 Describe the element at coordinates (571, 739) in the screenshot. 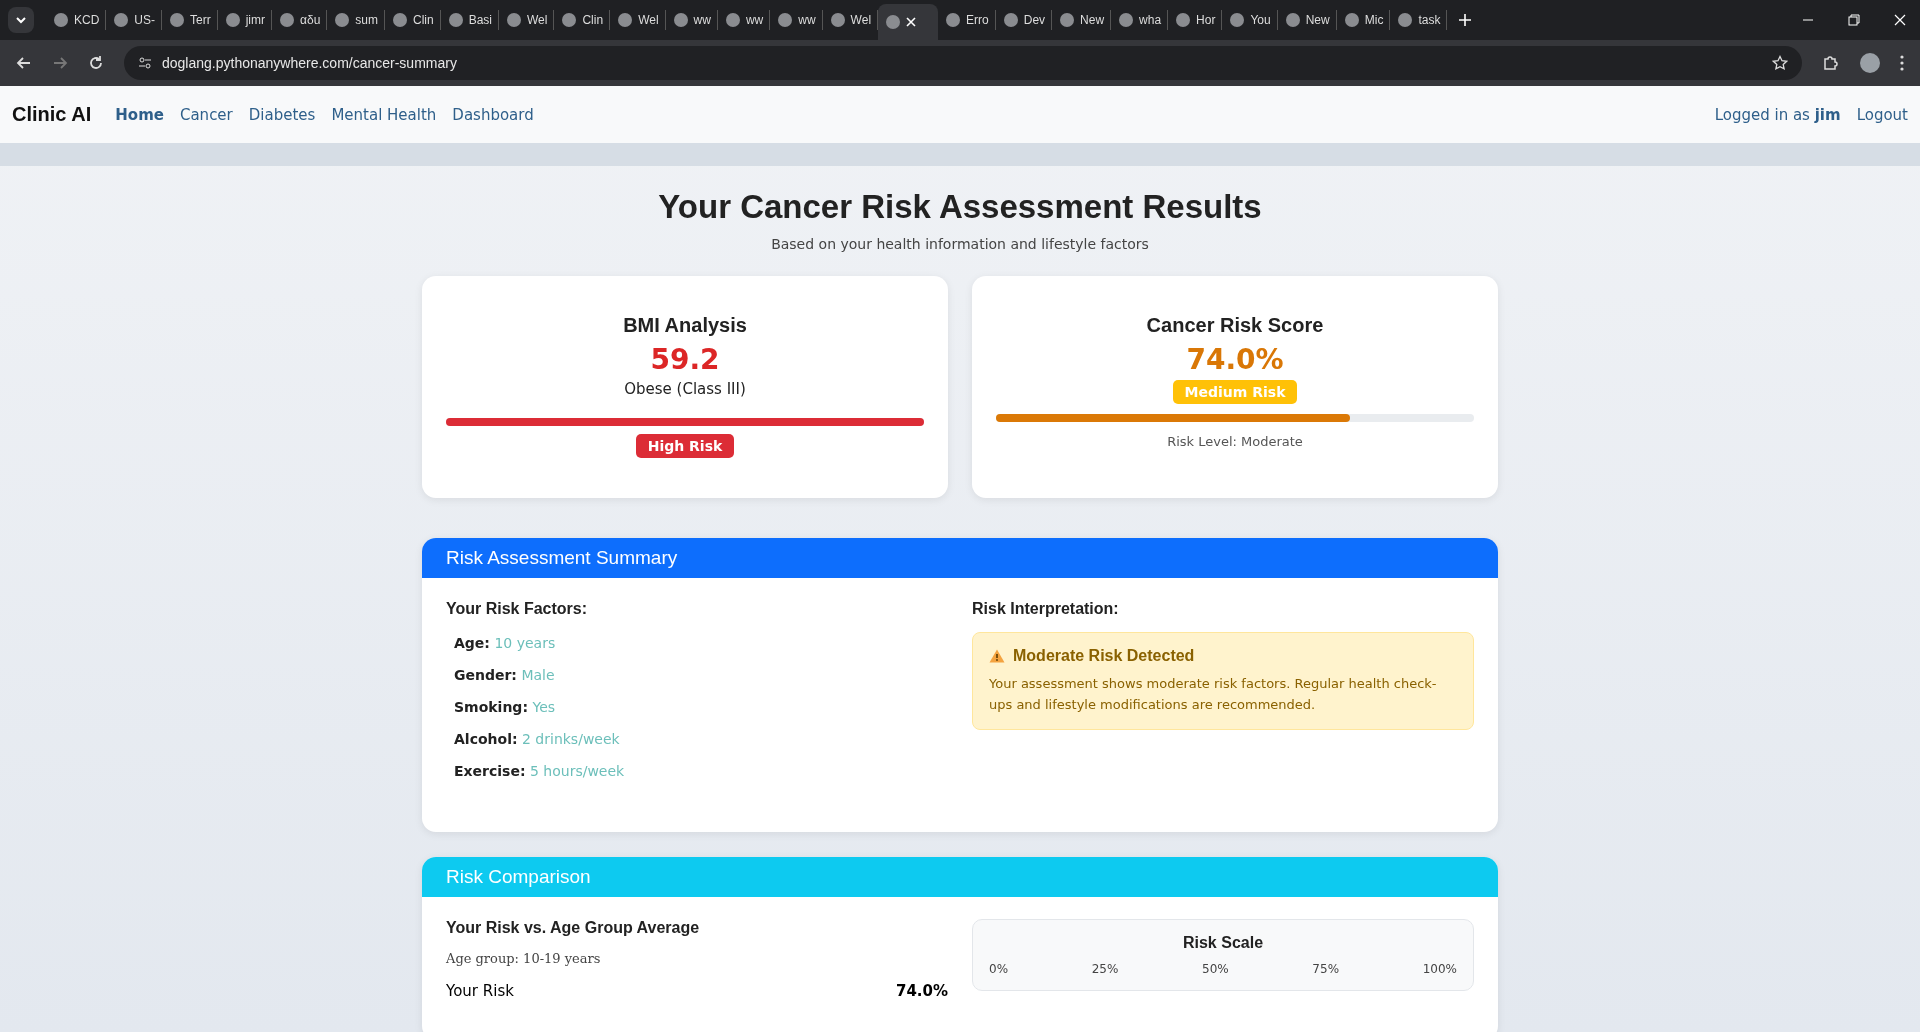

I see `factor-value: 2 drinks/week` at that location.